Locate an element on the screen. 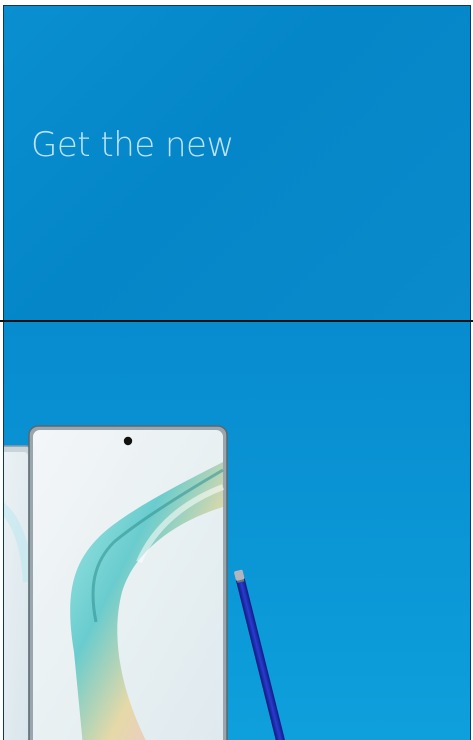  rear-phone is located at coordinates (18, 592).